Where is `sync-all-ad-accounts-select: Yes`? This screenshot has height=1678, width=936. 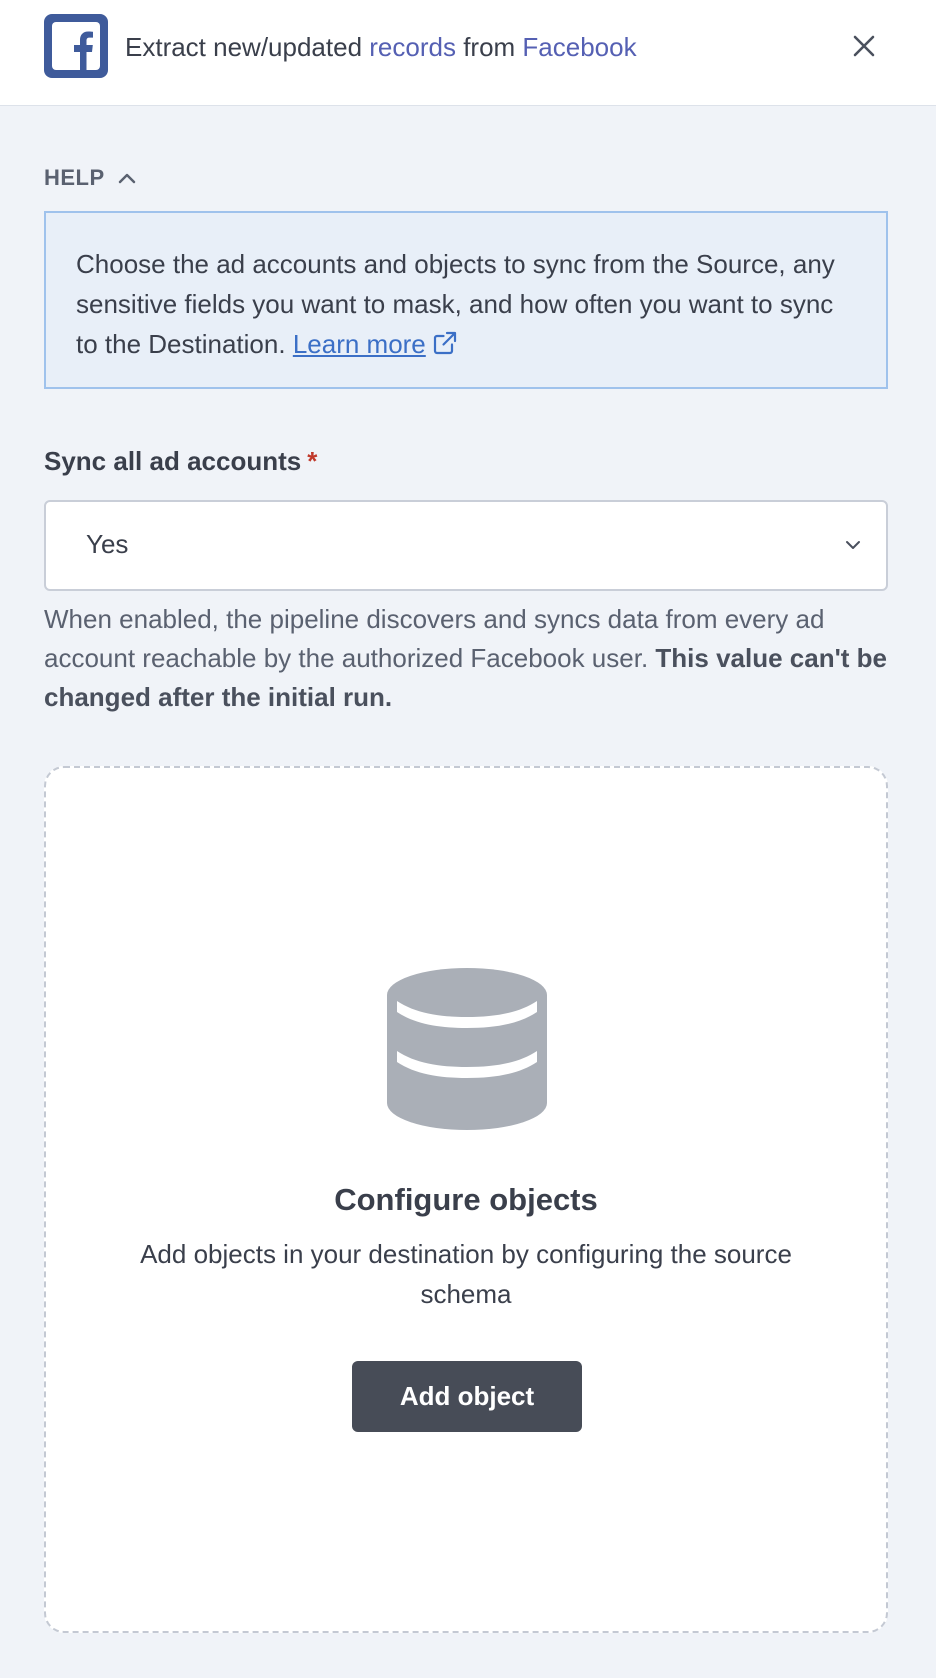
sync-all-ad-accounts-select: Yes is located at coordinates (466, 545).